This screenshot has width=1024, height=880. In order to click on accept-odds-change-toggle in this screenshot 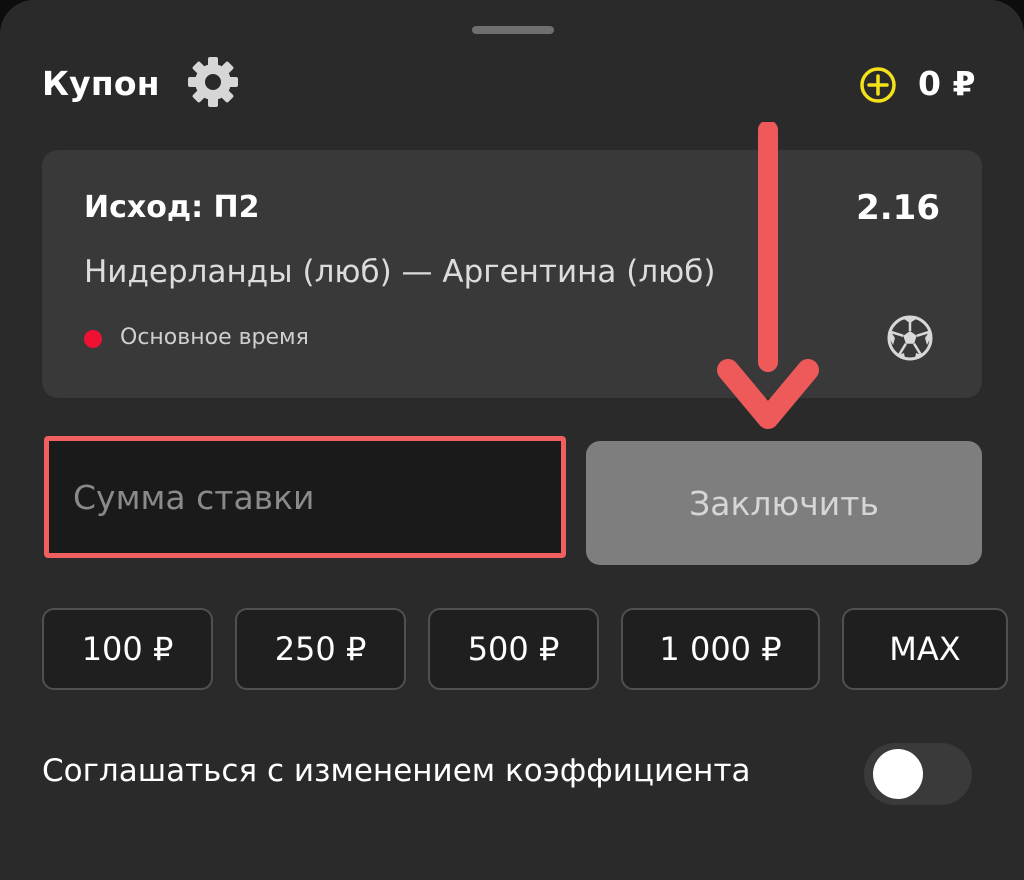, I will do `click(918, 774)`.